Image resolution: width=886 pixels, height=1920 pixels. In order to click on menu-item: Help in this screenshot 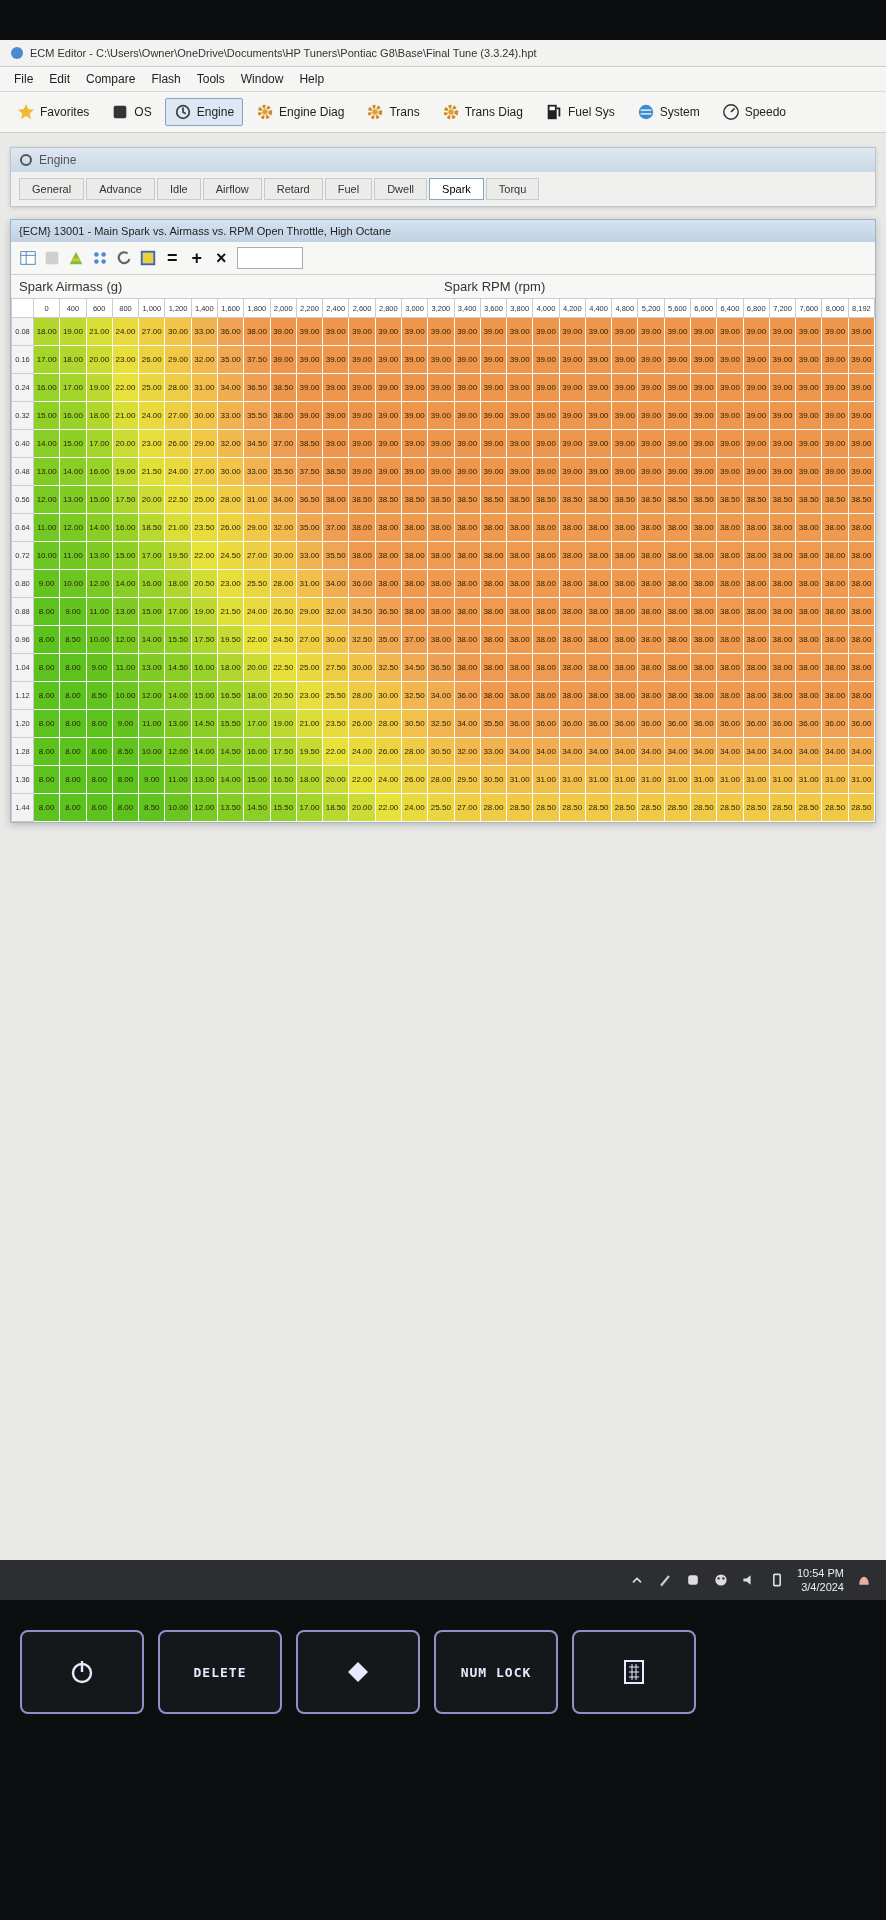, I will do `click(312, 79)`.